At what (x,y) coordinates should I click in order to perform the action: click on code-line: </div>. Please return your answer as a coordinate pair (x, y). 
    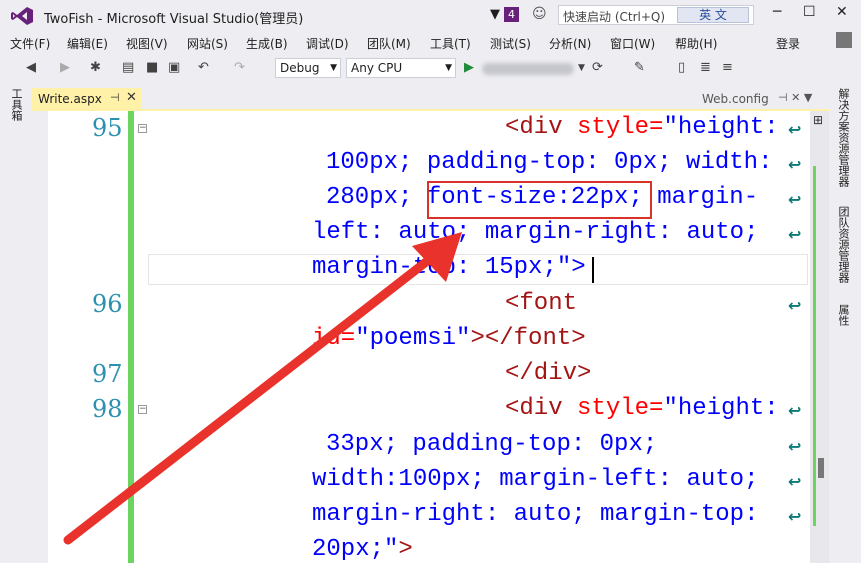
    Looking at the image, I should click on (548, 373).